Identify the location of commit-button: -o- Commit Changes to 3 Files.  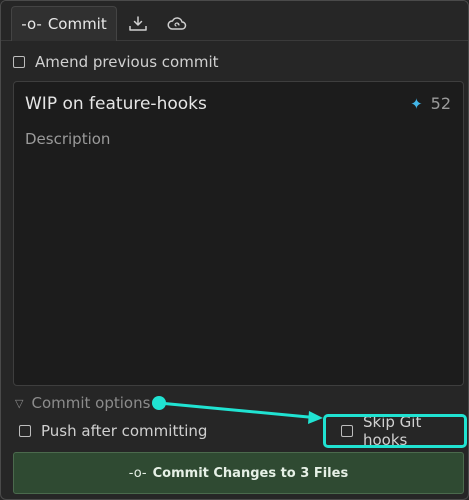
(238, 473).